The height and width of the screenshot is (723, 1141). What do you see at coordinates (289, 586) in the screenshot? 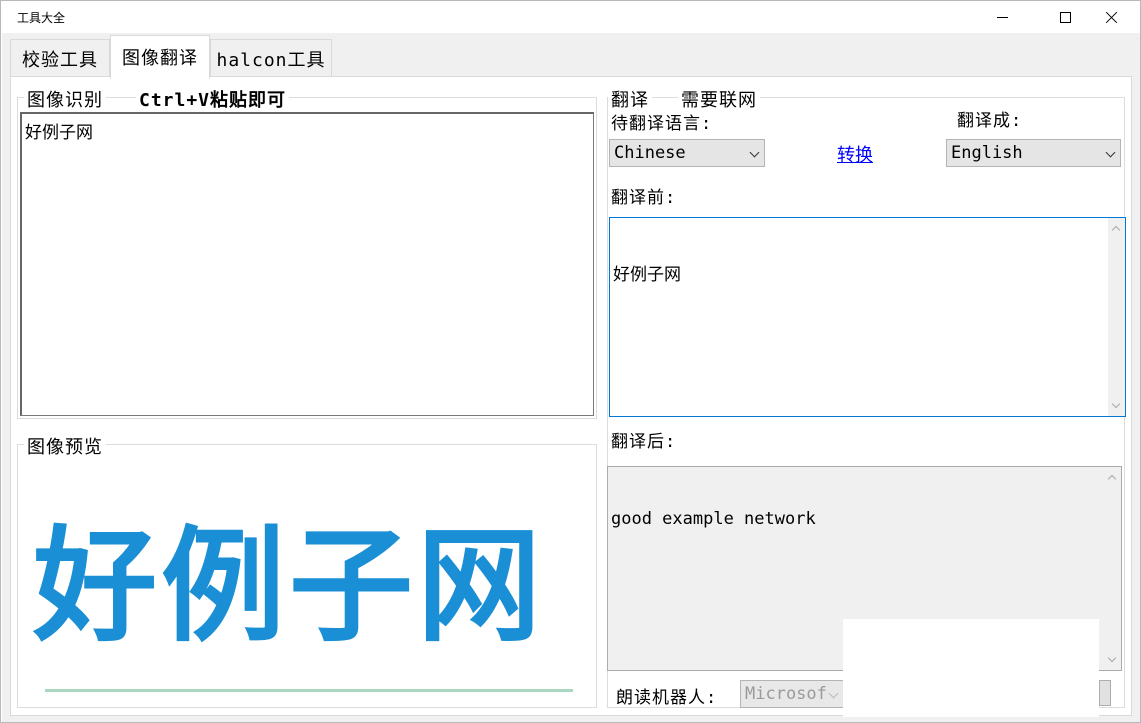
I see `preview-image: 好例子网` at bounding box center [289, 586].